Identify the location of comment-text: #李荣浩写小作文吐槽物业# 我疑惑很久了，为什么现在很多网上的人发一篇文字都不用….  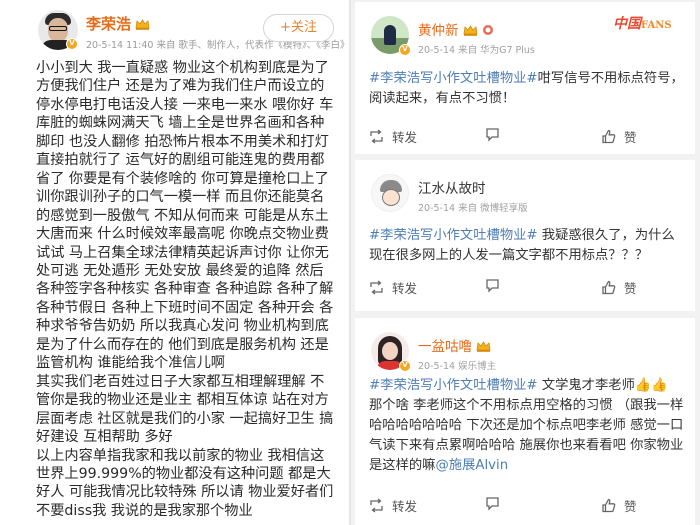
(522, 245).